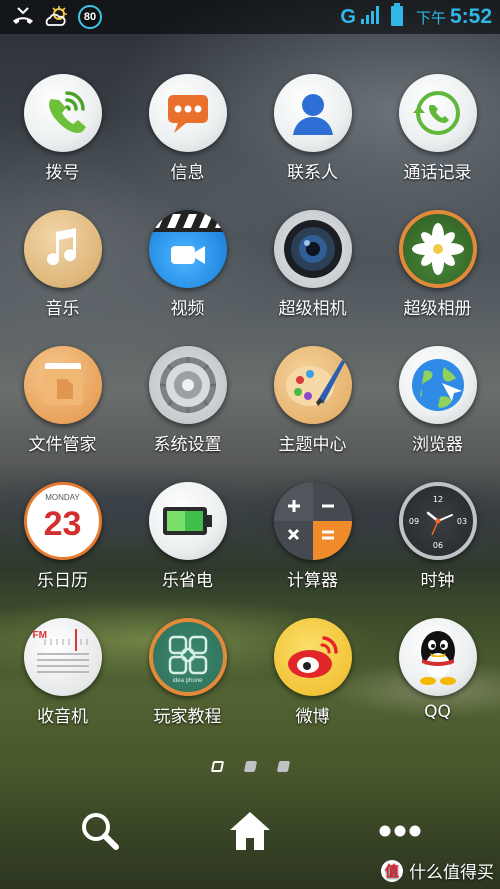  Describe the element at coordinates (437, 521) in the screenshot. I see `clock-icon: 12 03 06 09` at that location.